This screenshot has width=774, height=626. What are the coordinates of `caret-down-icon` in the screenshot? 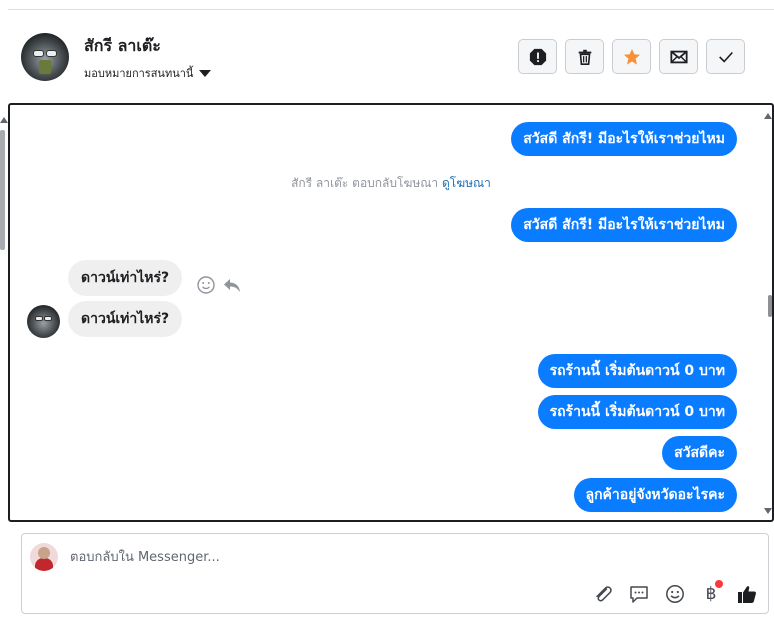 It's located at (205, 73).